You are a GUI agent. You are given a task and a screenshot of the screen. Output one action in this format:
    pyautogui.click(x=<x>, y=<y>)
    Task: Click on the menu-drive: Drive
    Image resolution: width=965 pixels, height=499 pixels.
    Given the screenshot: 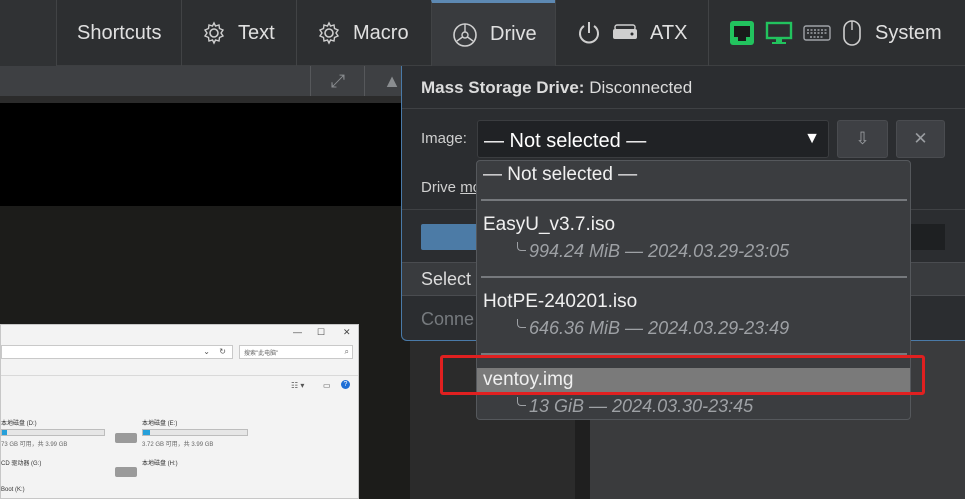 What is the action you would take?
    pyautogui.click(x=493, y=33)
    